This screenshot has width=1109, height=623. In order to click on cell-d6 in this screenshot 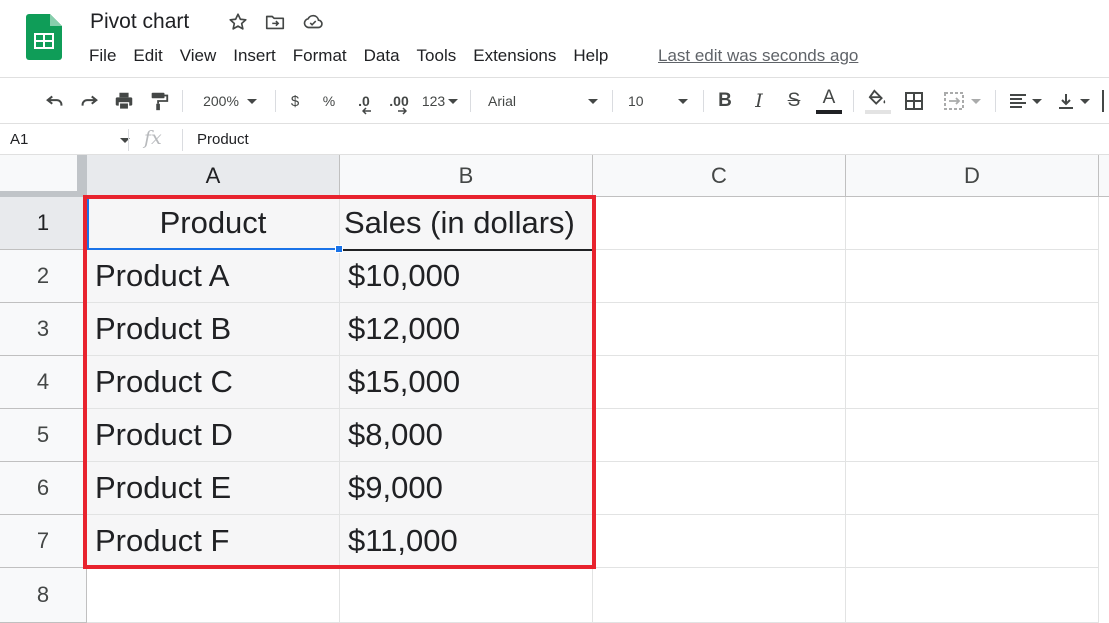, I will do `click(972, 488)`.